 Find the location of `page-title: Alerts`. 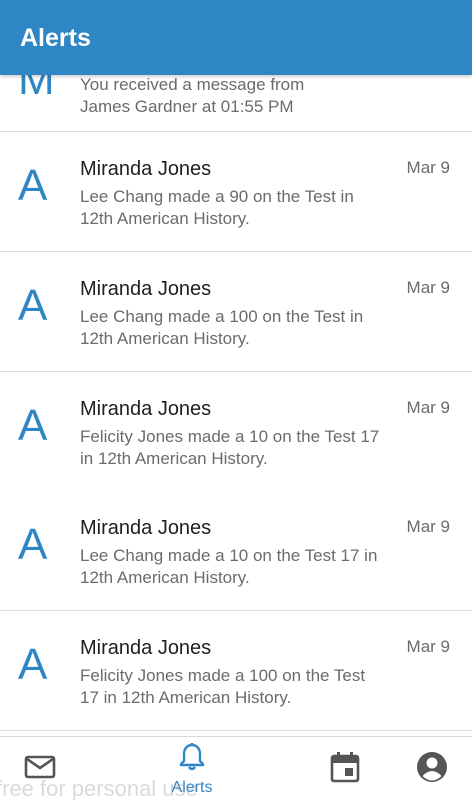

page-title: Alerts is located at coordinates (55, 38).